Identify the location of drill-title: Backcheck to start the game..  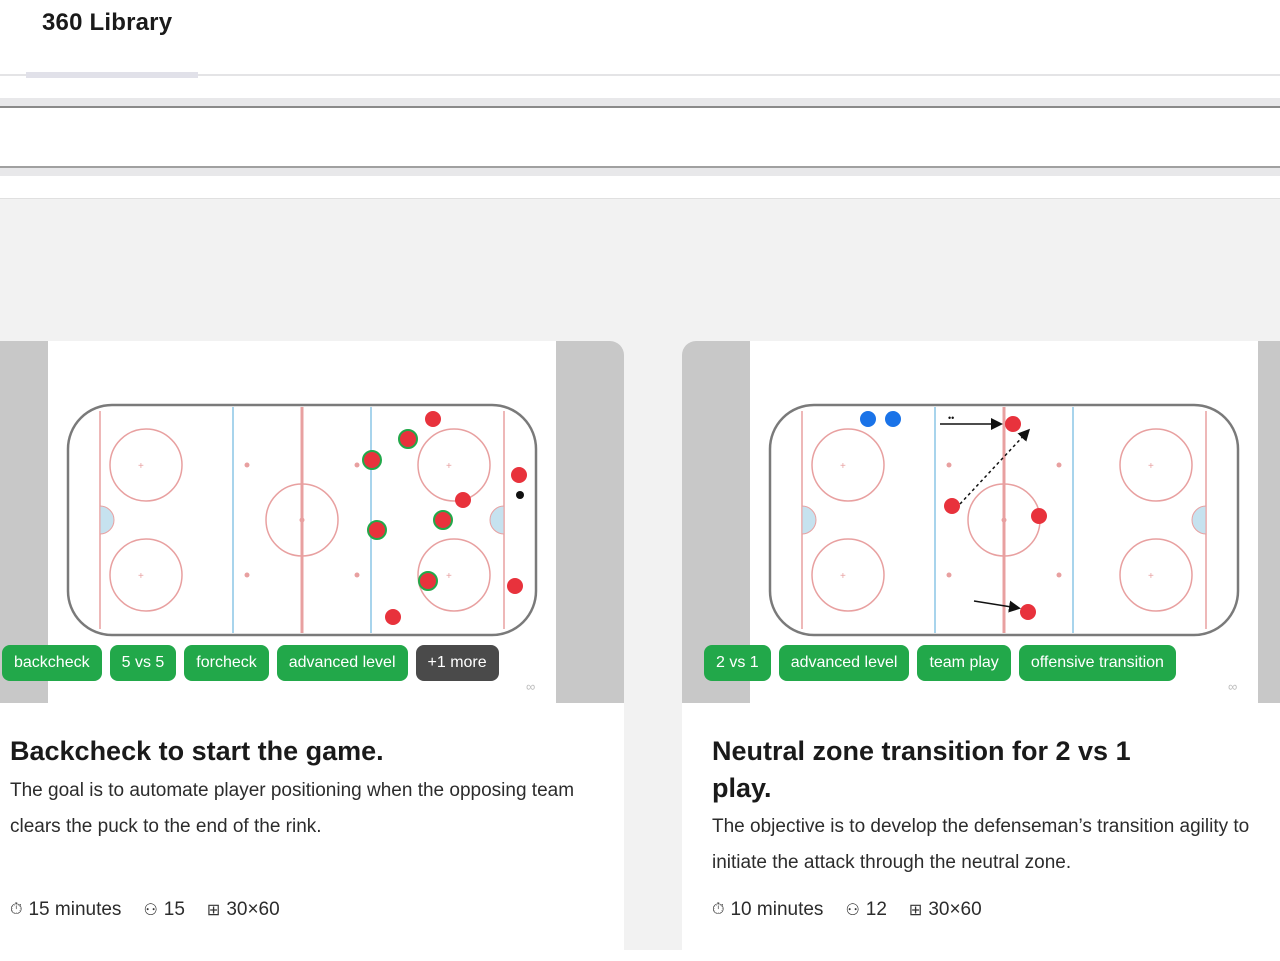
(305, 751).